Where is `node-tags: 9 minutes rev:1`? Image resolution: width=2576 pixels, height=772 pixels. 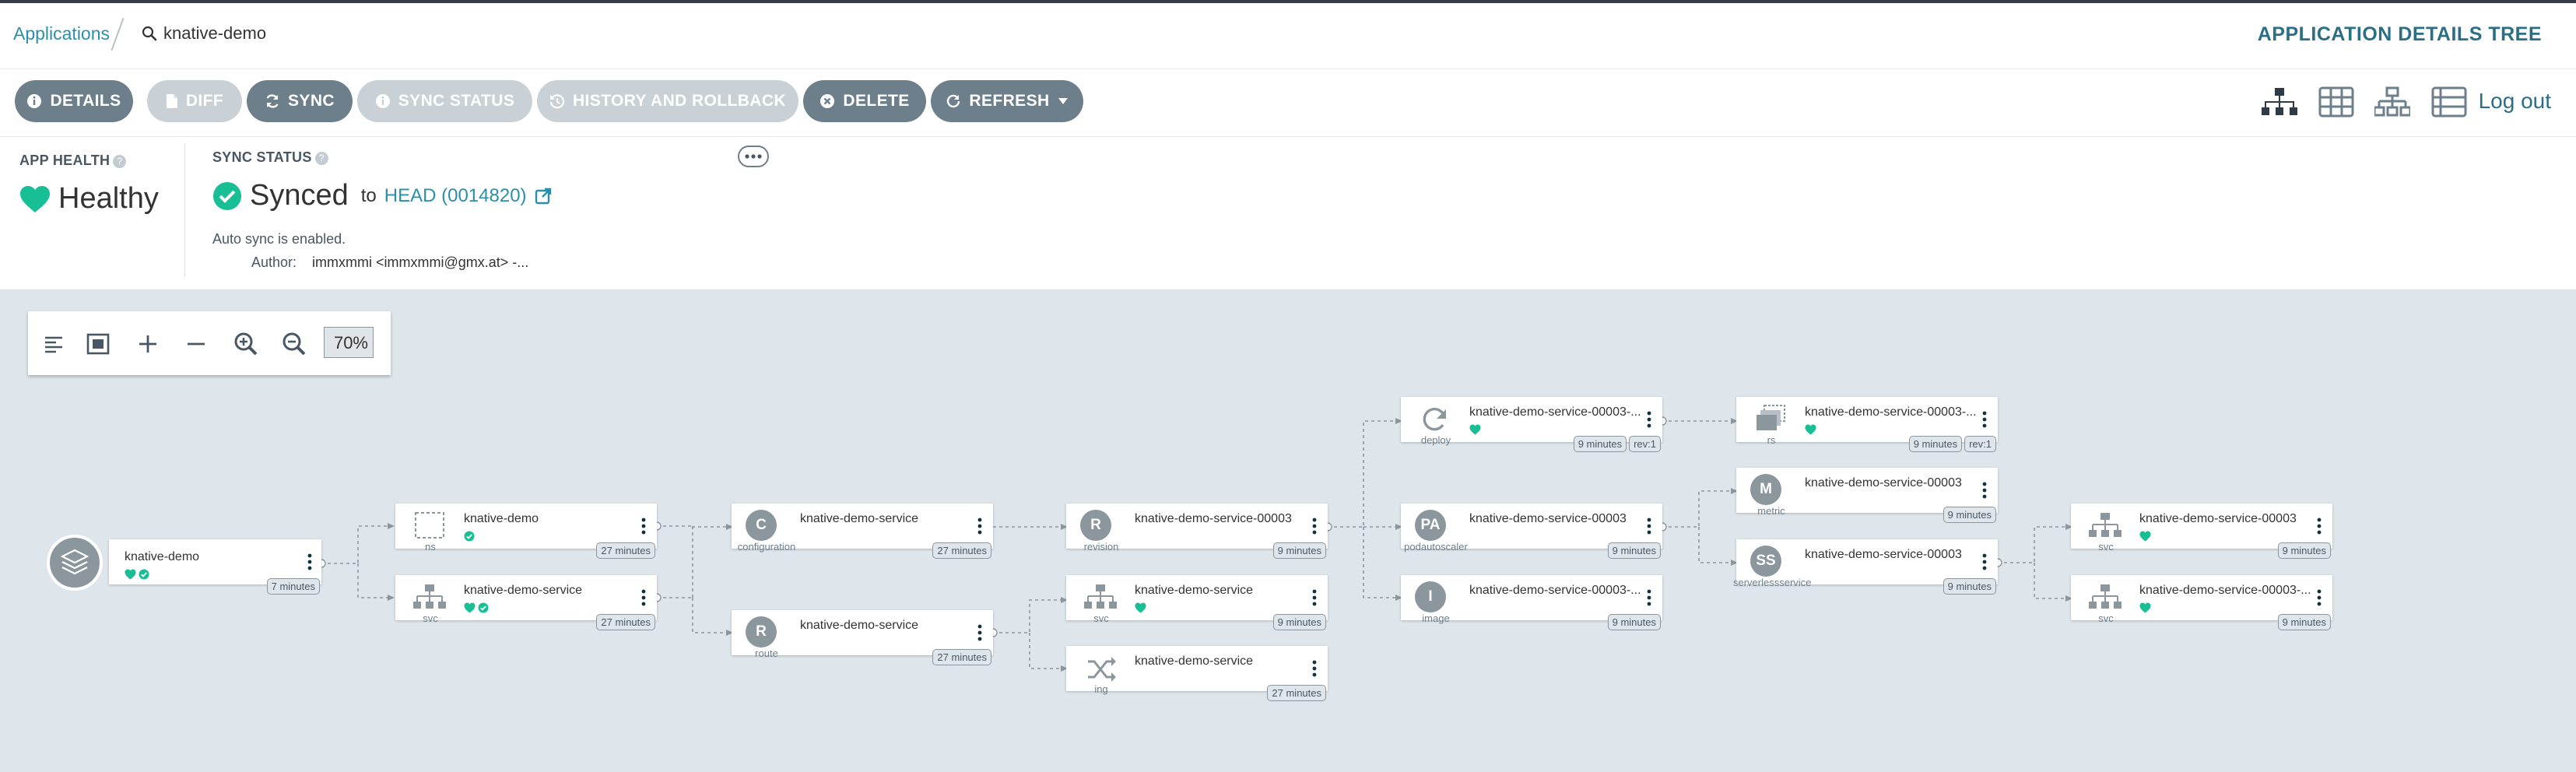
node-tags: 9 minutes rev:1 is located at coordinates (1952, 444).